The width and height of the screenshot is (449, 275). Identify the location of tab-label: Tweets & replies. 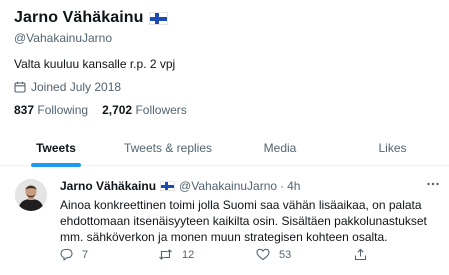
(168, 148).